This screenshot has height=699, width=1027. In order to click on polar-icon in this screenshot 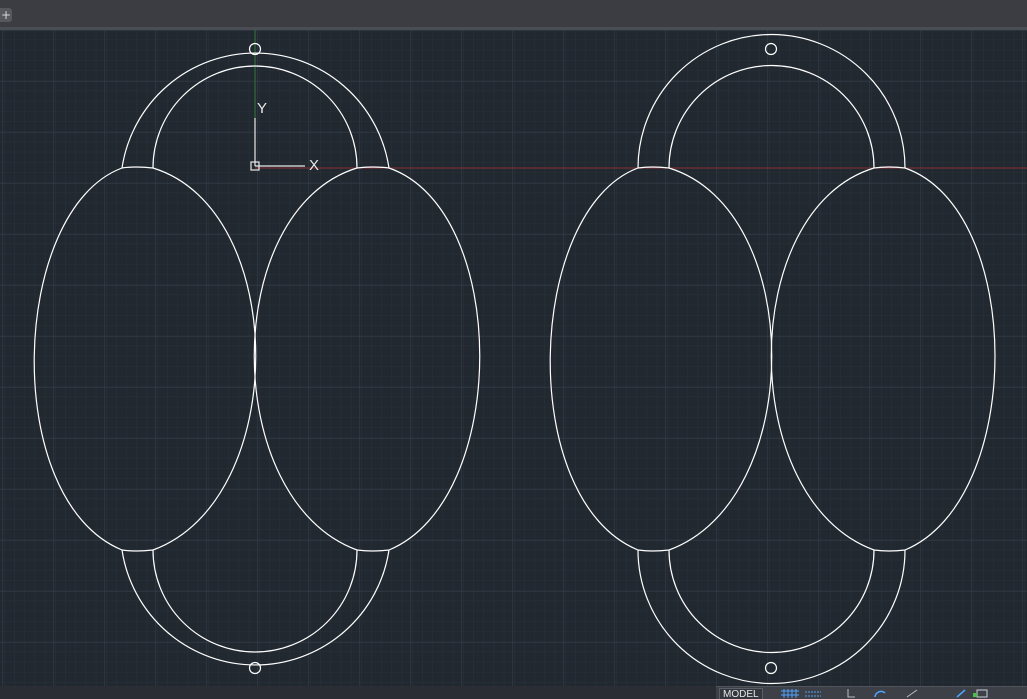, I will do `click(880, 693)`.